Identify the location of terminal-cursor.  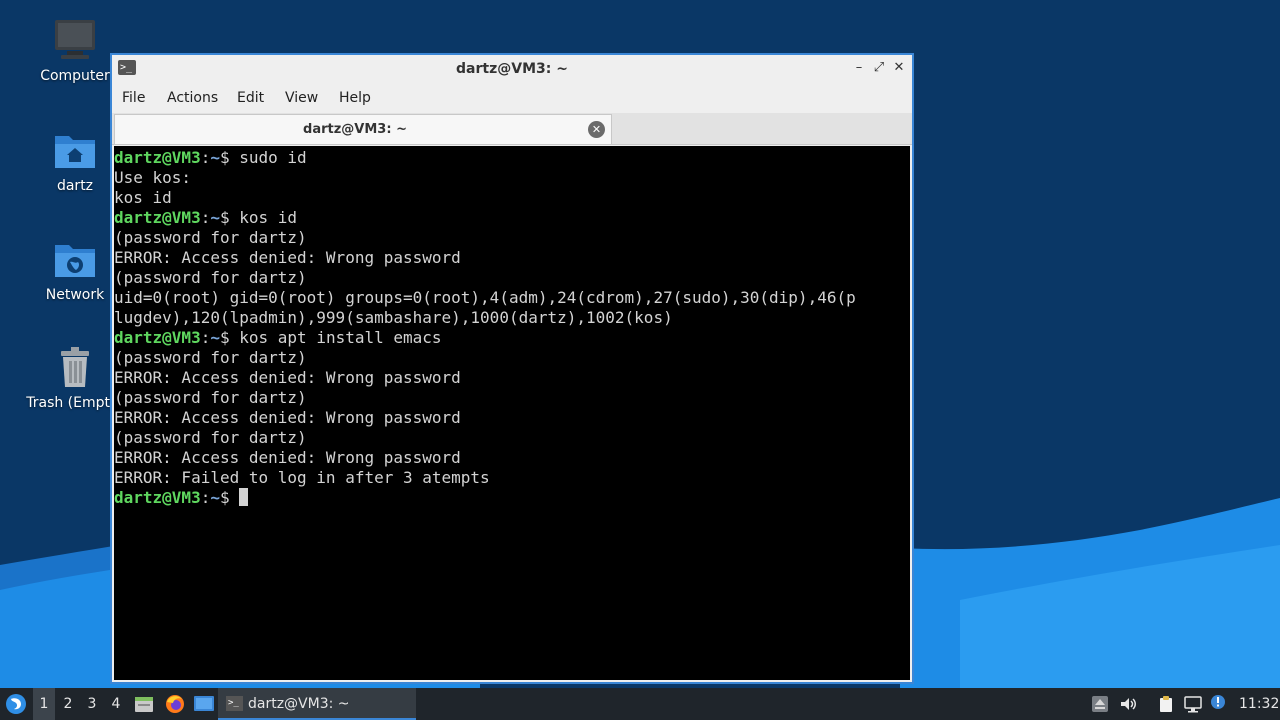
(244, 497).